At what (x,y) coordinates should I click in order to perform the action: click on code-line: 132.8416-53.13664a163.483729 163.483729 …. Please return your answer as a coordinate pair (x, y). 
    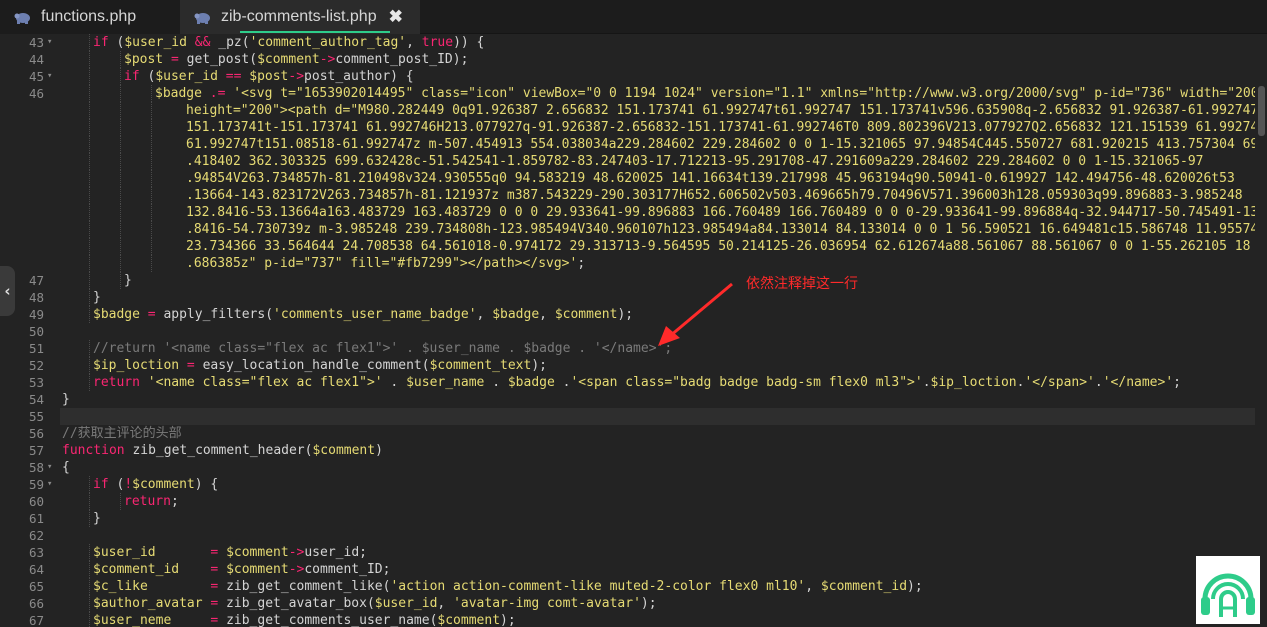
    Looking at the image, I should click on (720, 212).